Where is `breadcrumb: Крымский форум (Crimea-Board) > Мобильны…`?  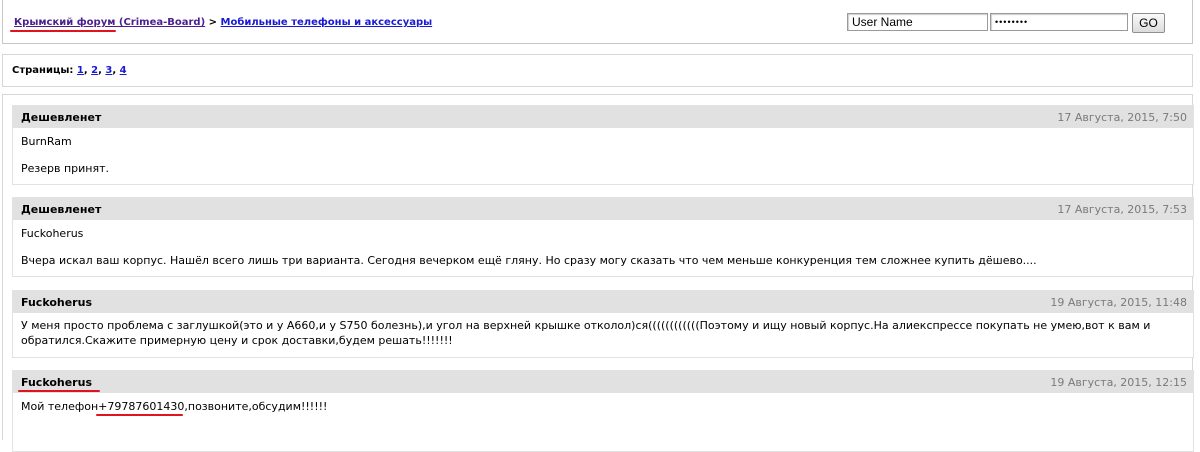 breadcrumb: Крымский форум (Crimea-Board) > Мобильны… is located at coordinates (223, 22).